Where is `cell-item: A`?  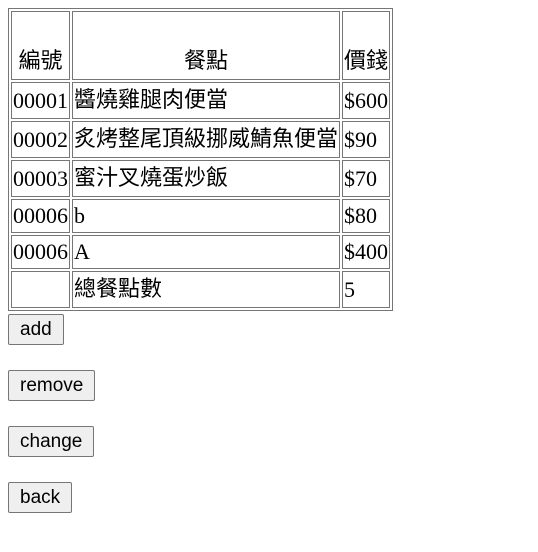
cell-item: A is located at coordinates (206, 252).